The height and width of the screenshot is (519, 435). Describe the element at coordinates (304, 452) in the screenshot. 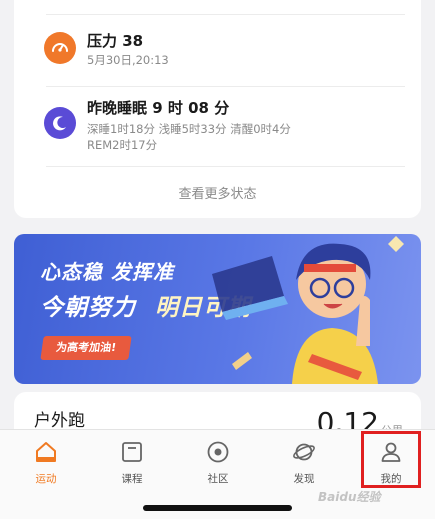

I see `discover-icon` at that location.